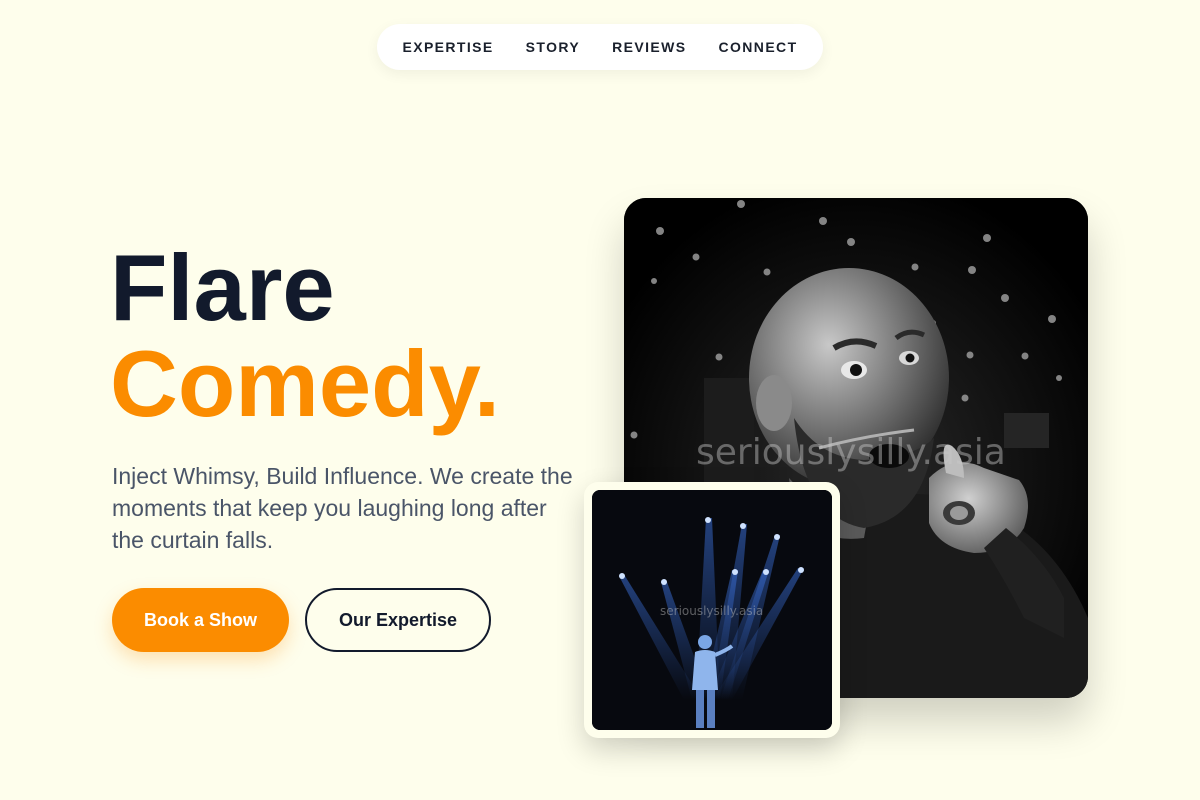 This screenshot has width=1200, height=800. Describe the element at coordinates (553, 47) in the screenshot. I see `nav-link-story: STORY` at that location.